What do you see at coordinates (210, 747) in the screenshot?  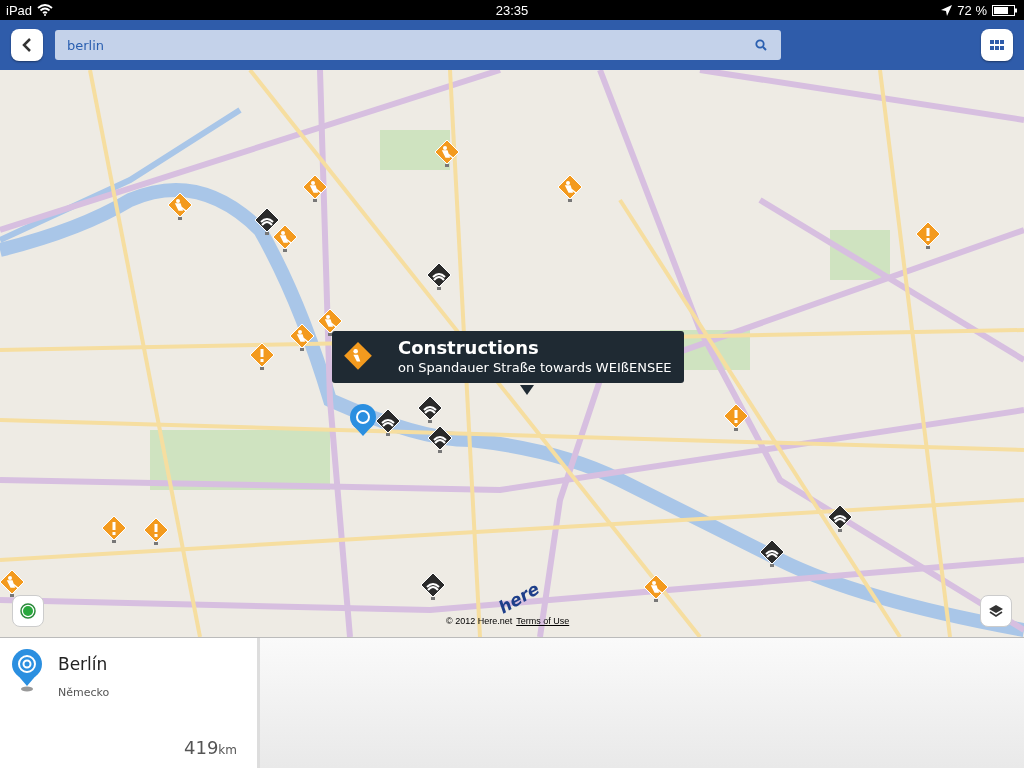 I see `distance-text: 419km` at bounding box center [210, 747].